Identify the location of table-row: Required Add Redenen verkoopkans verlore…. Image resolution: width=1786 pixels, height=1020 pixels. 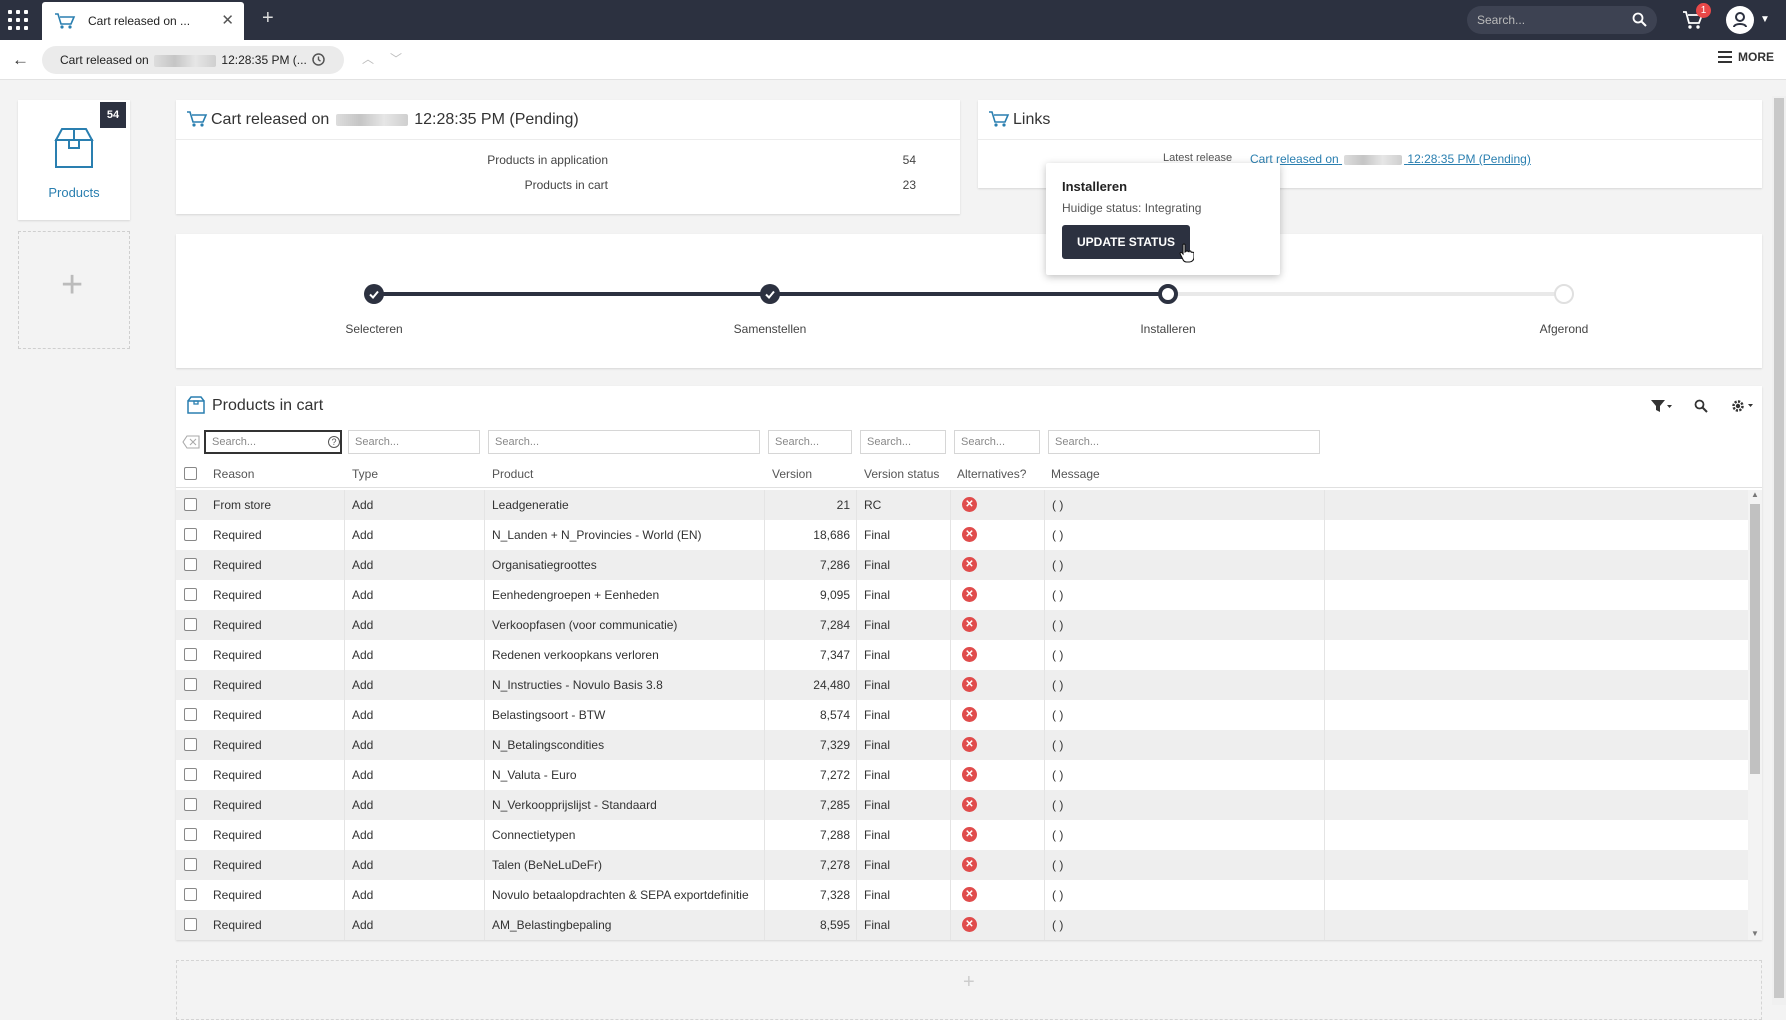
(962, 655).